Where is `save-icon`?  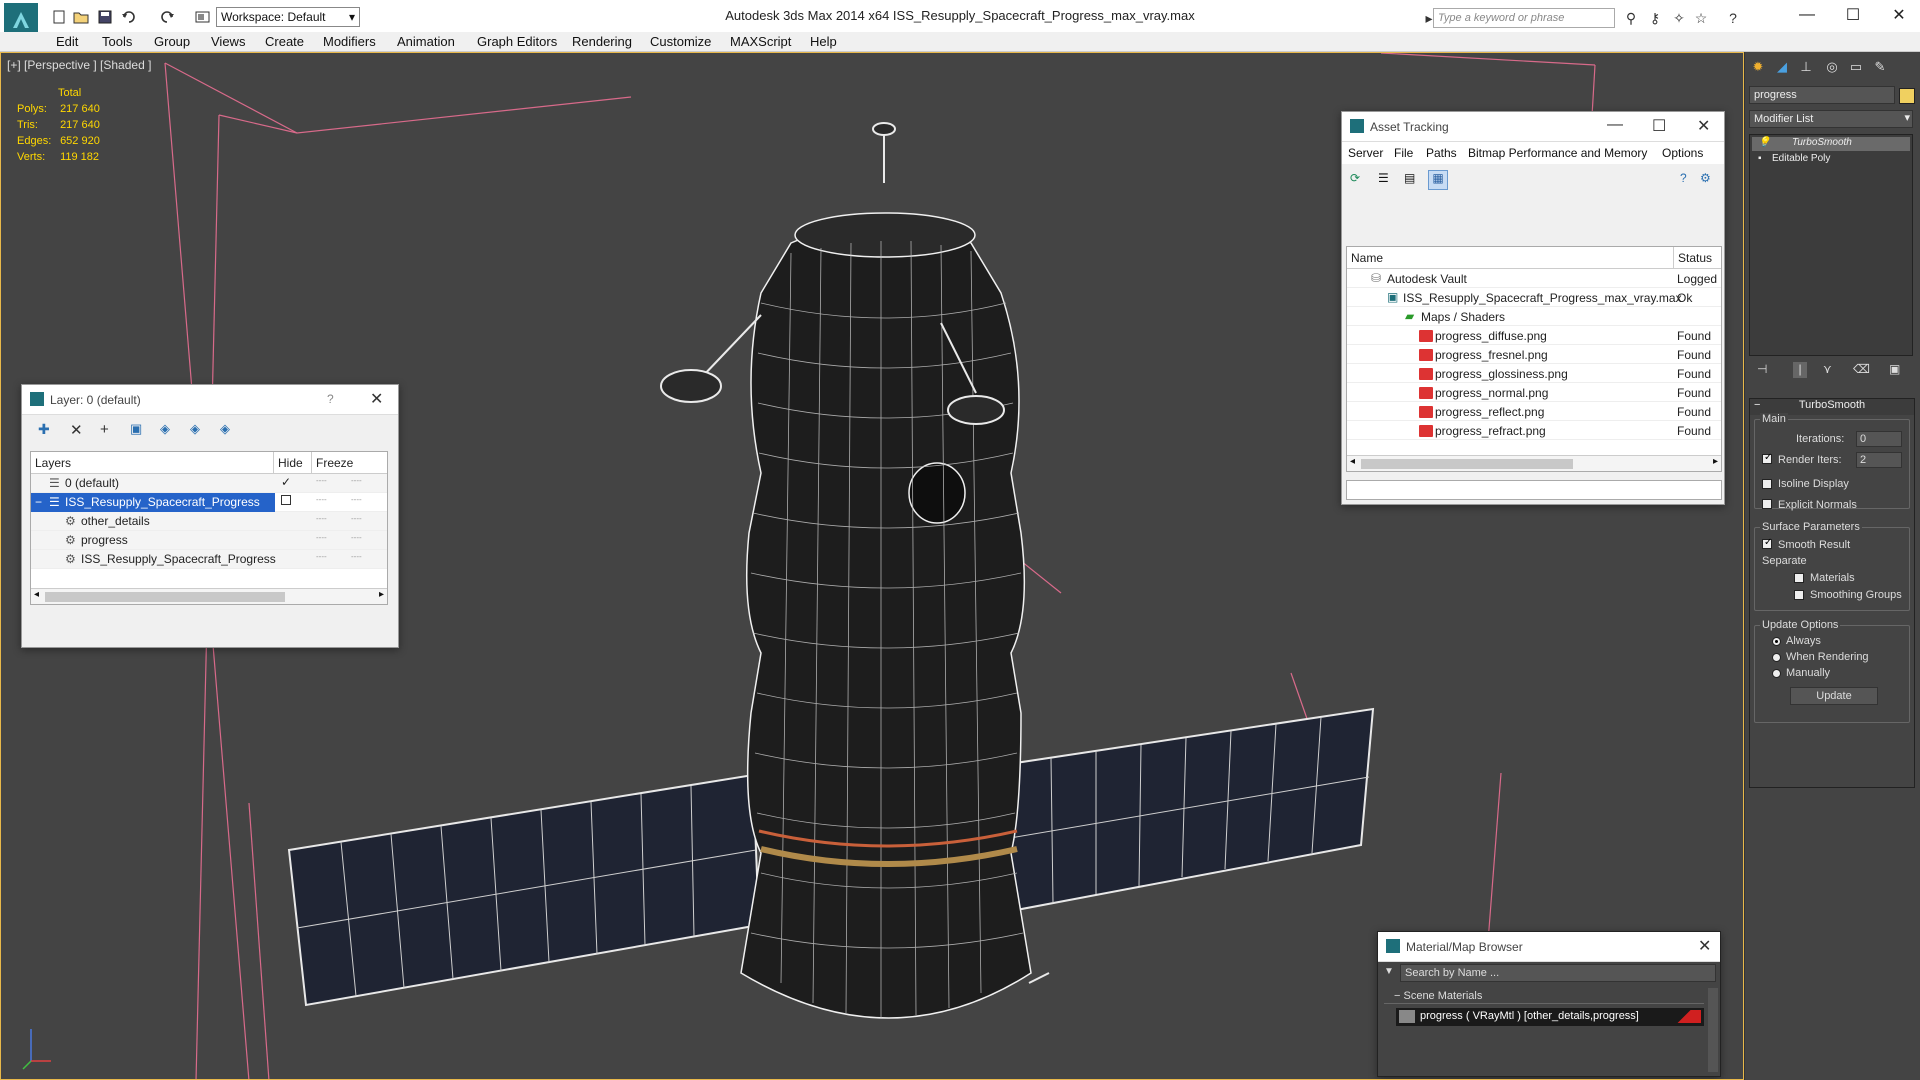
save-icon is located at coordinates (105, 17).